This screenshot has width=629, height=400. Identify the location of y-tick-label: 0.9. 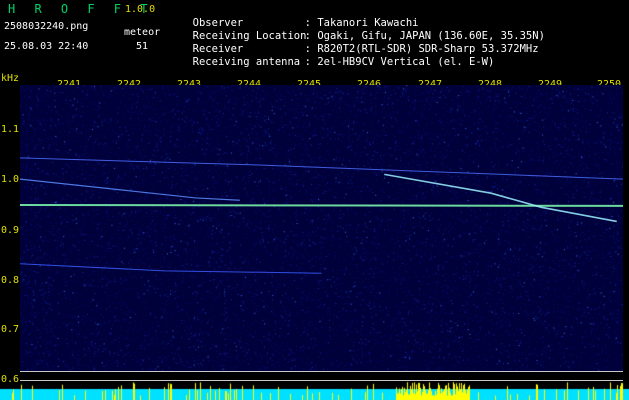
(10, 230).